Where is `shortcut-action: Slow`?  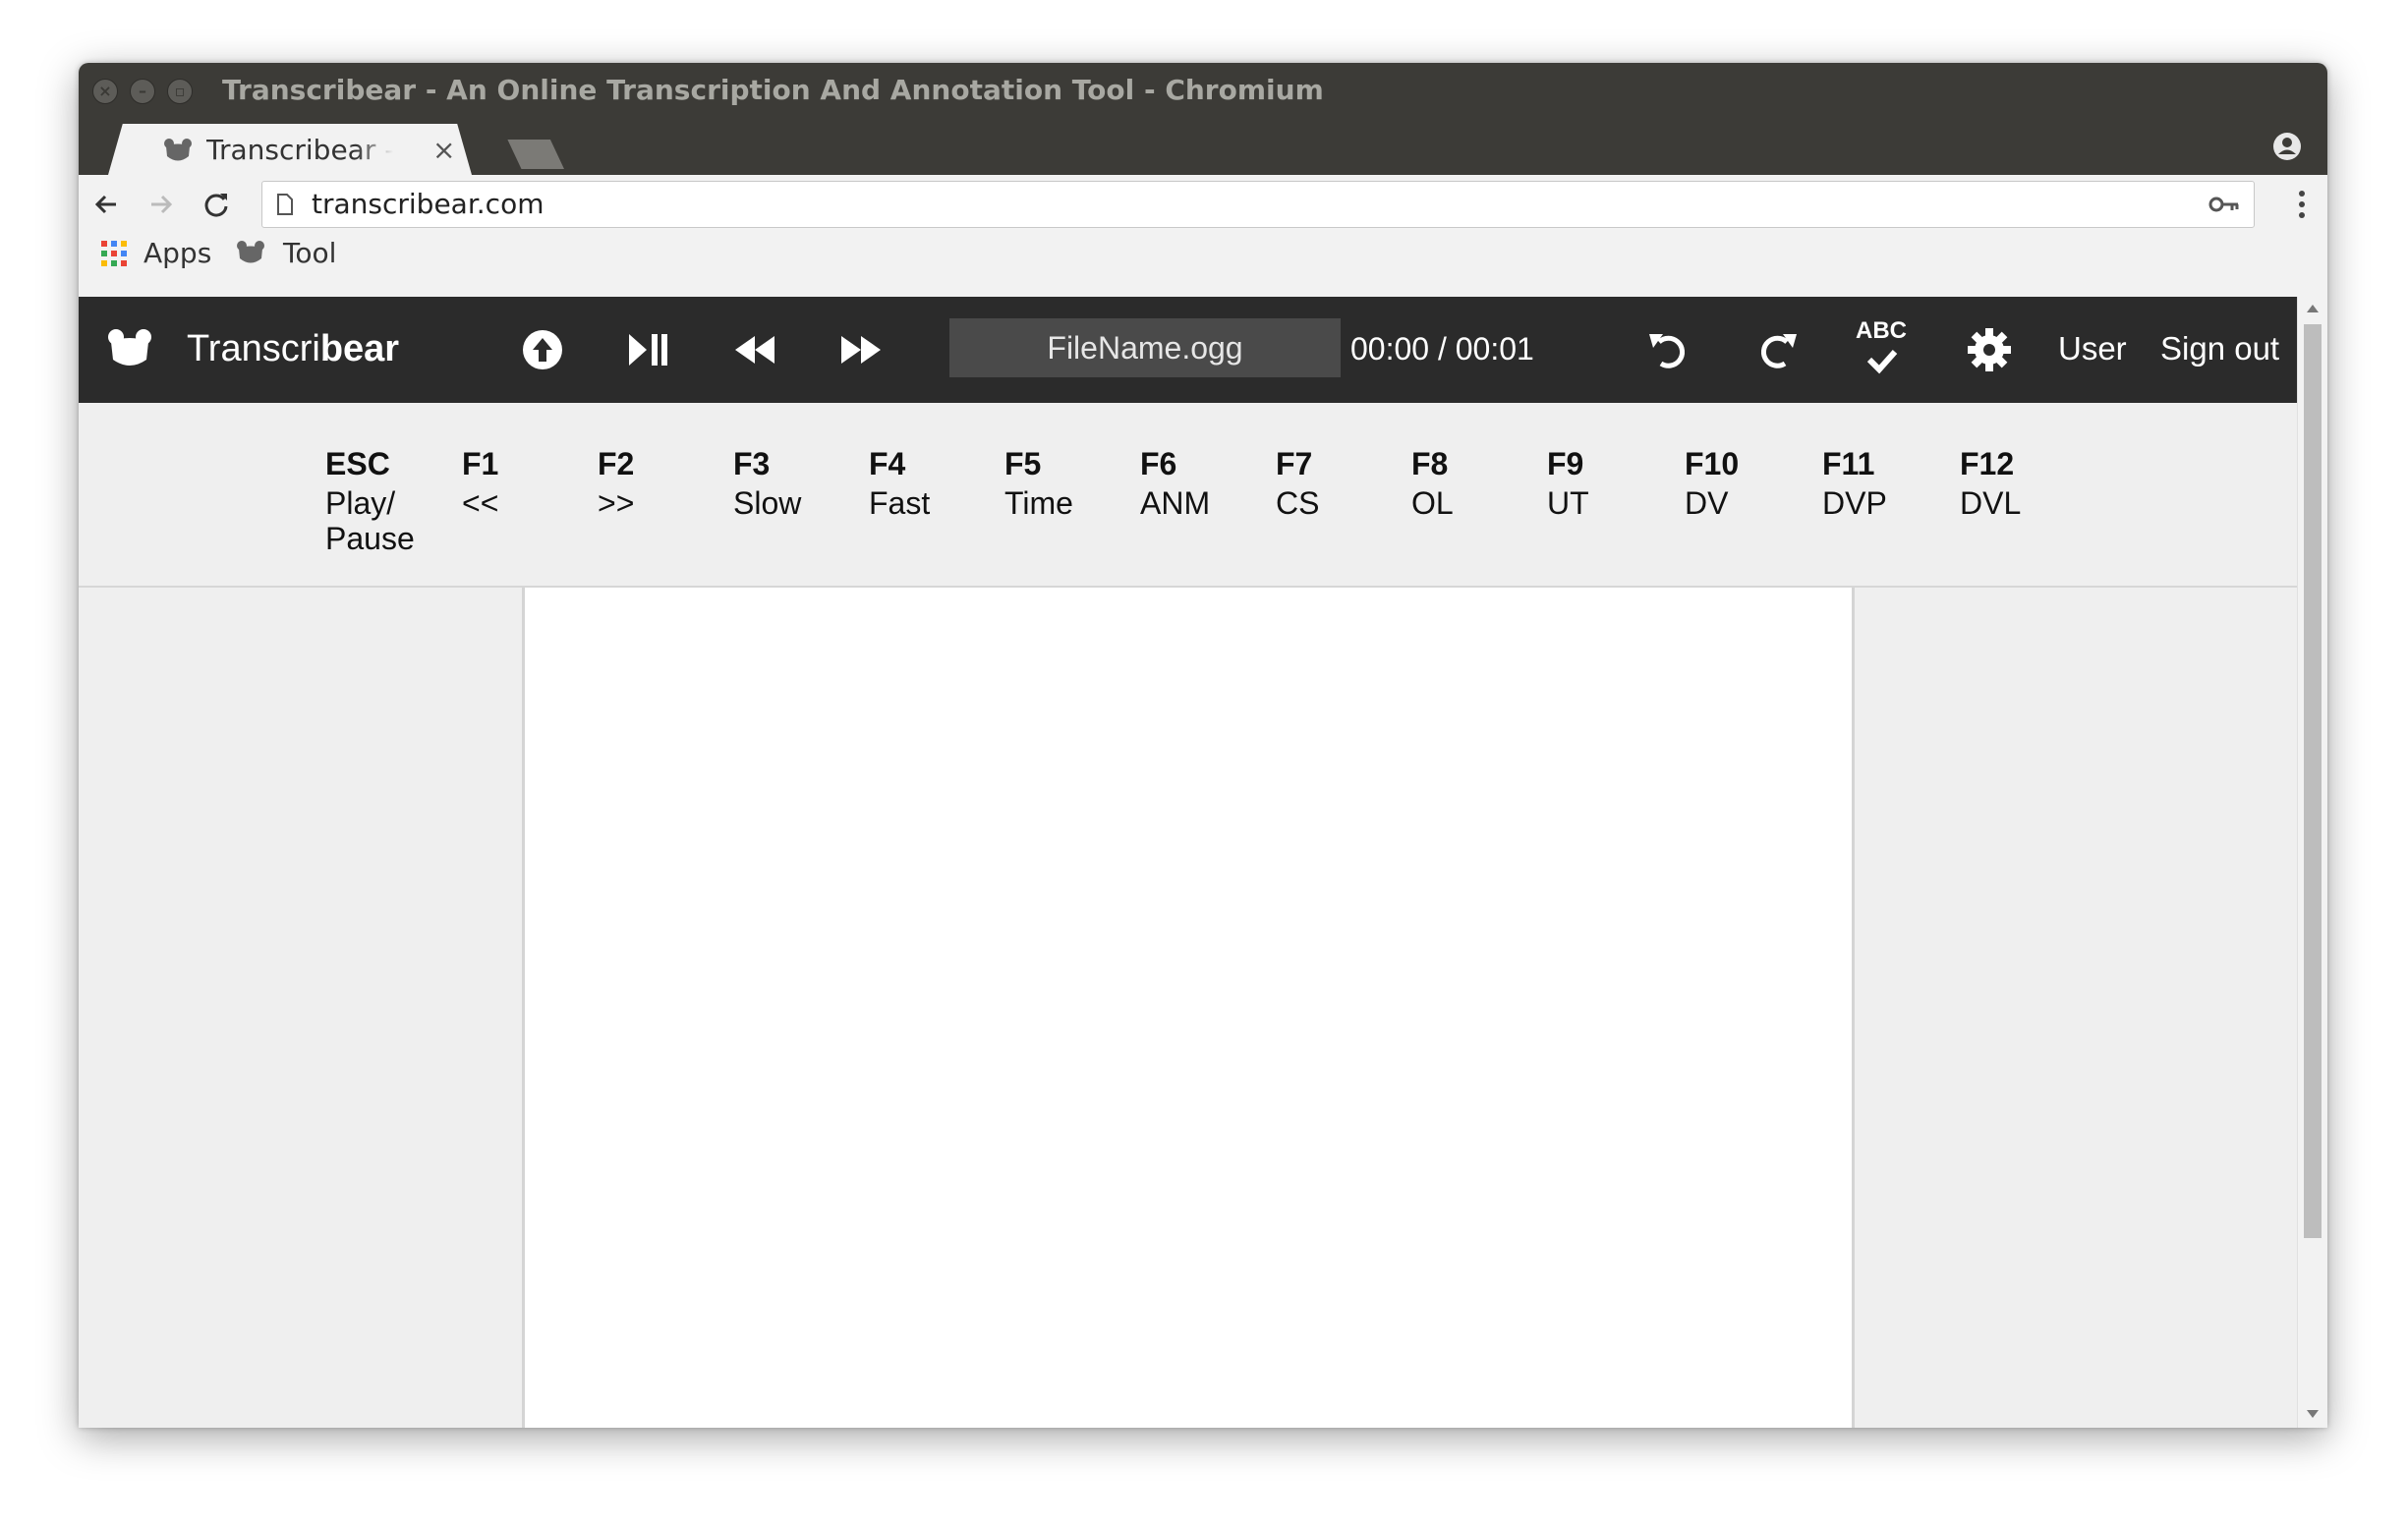 shortcut-action: Slow is located at coordinates (767, 503).